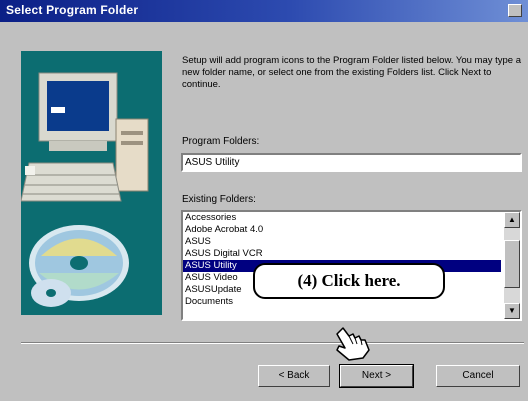 Image resolution: width=528 pixels, height=401 pixels. Describe the element at coordinates (264, 11) in the screenshot. I see `title-bar: Select Program Folder` at that location.